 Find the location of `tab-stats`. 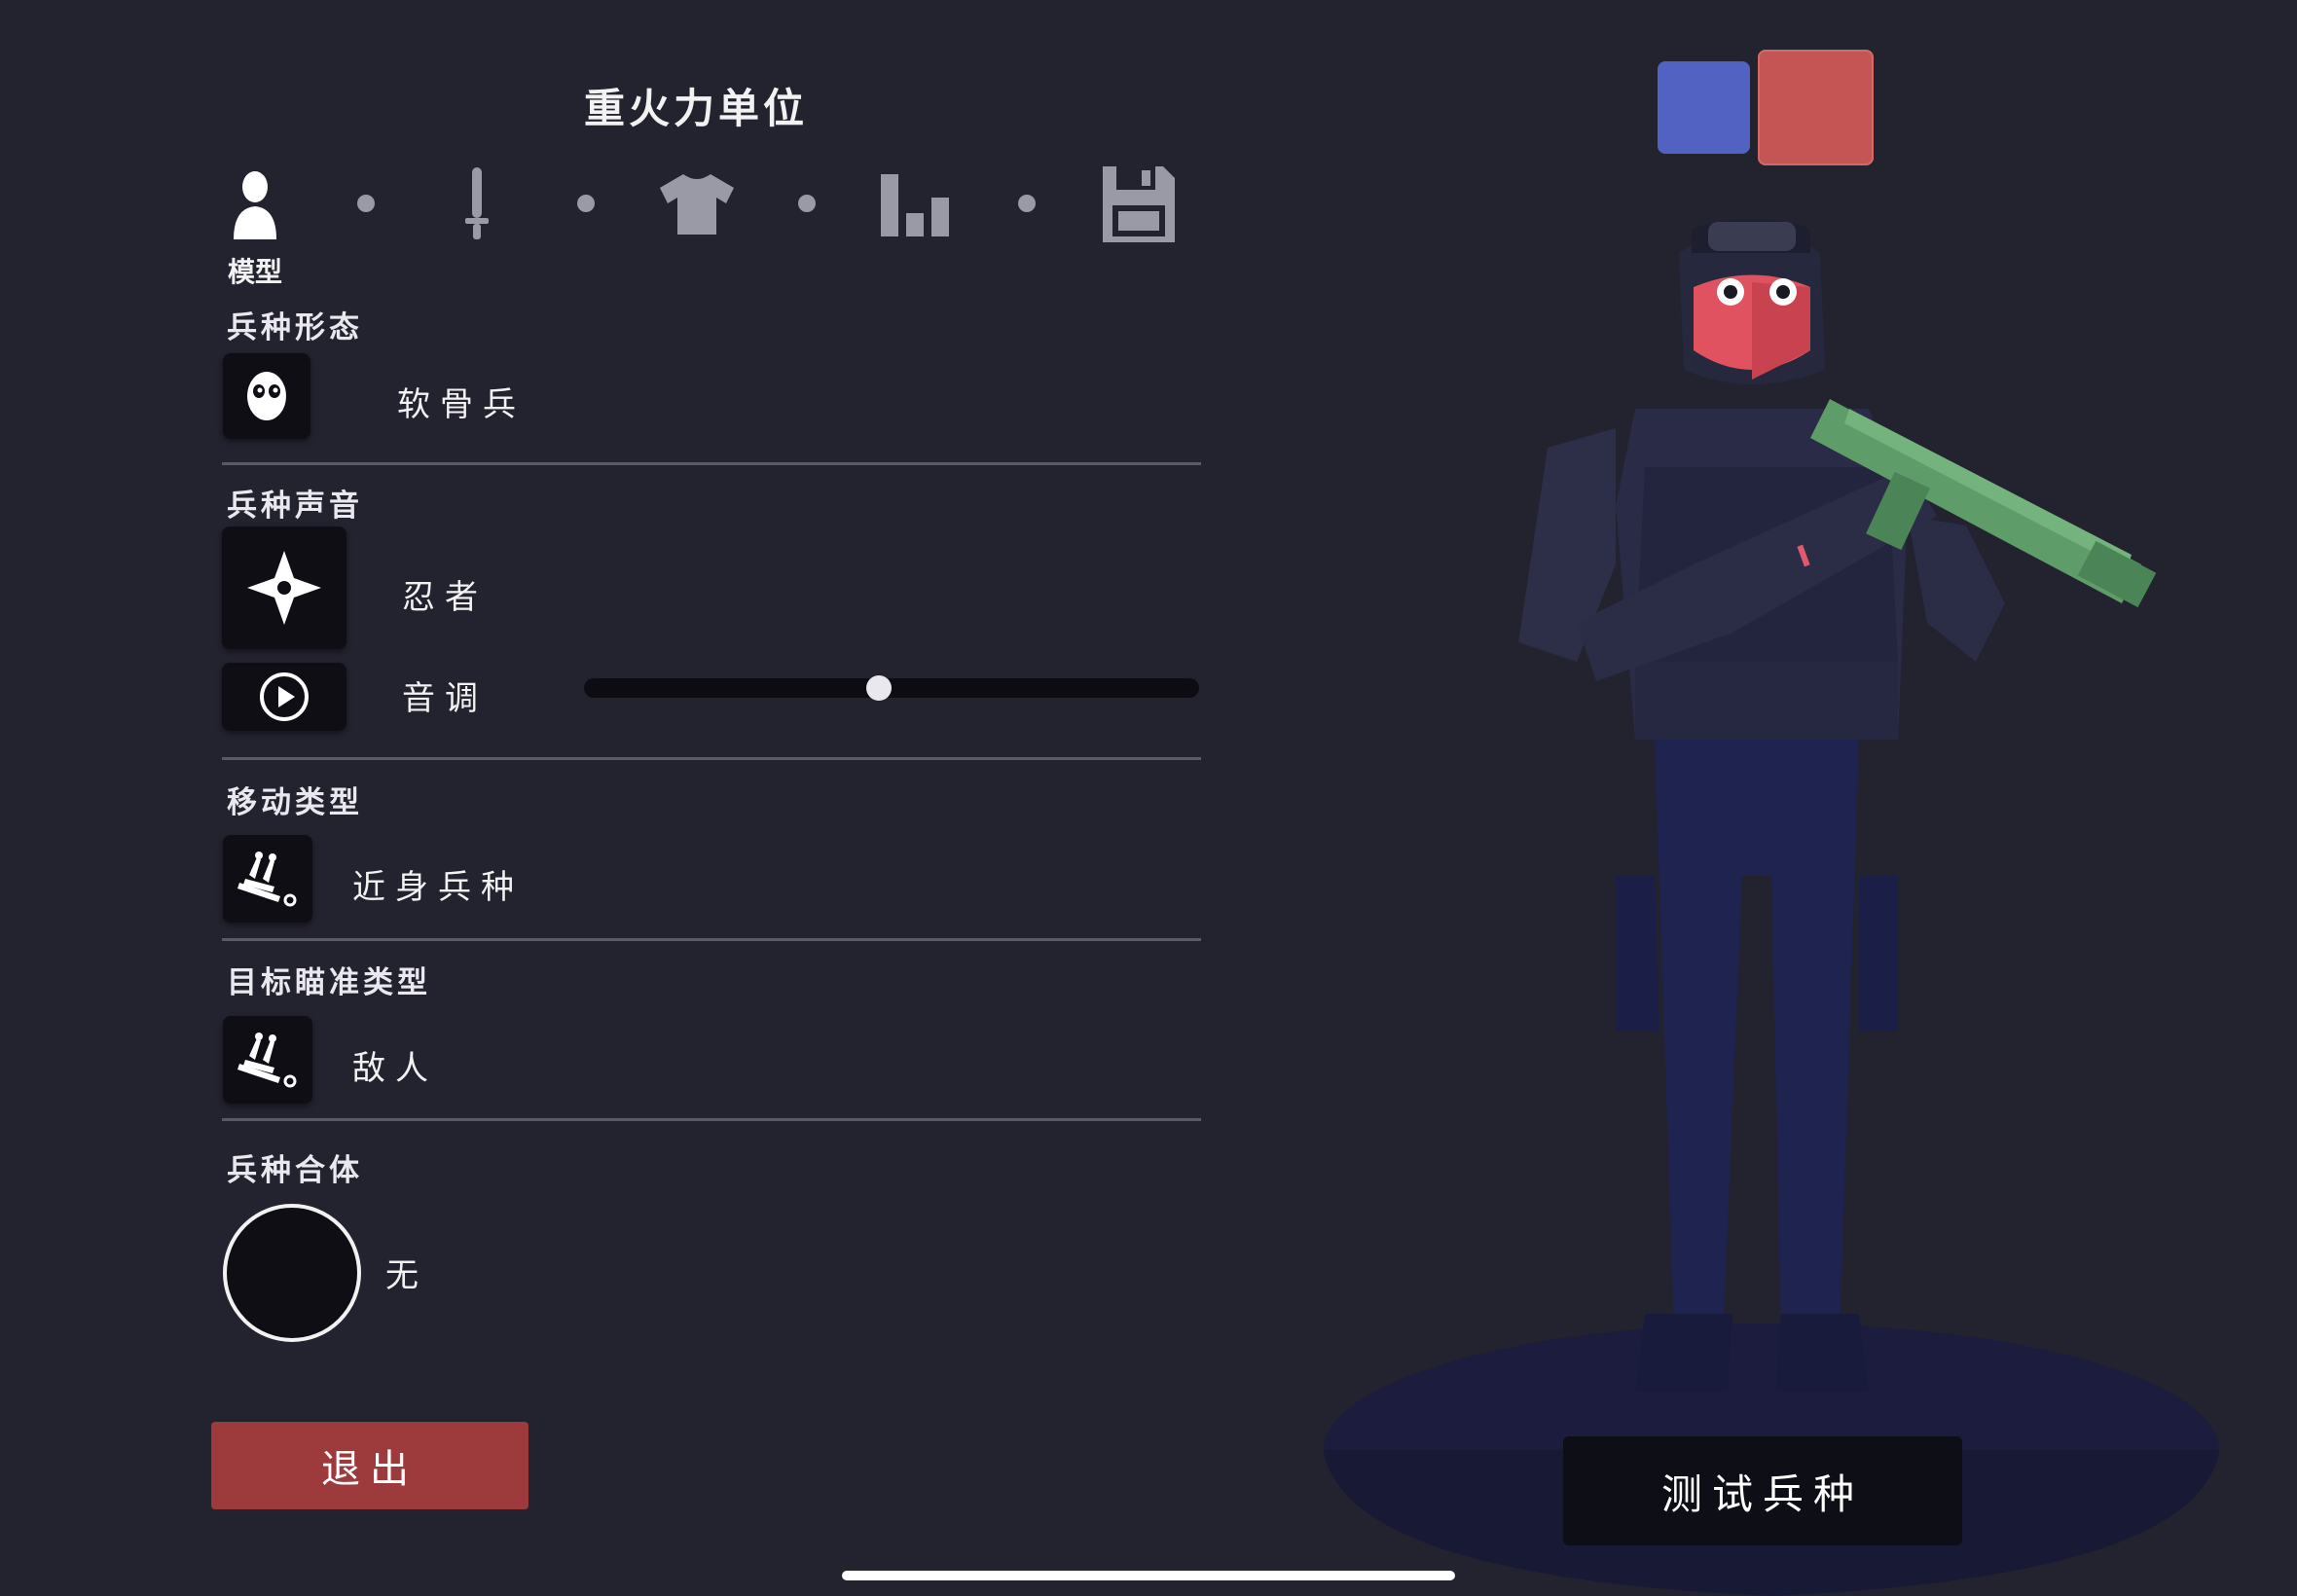

tab-stats is located at coordinates (917, 204).